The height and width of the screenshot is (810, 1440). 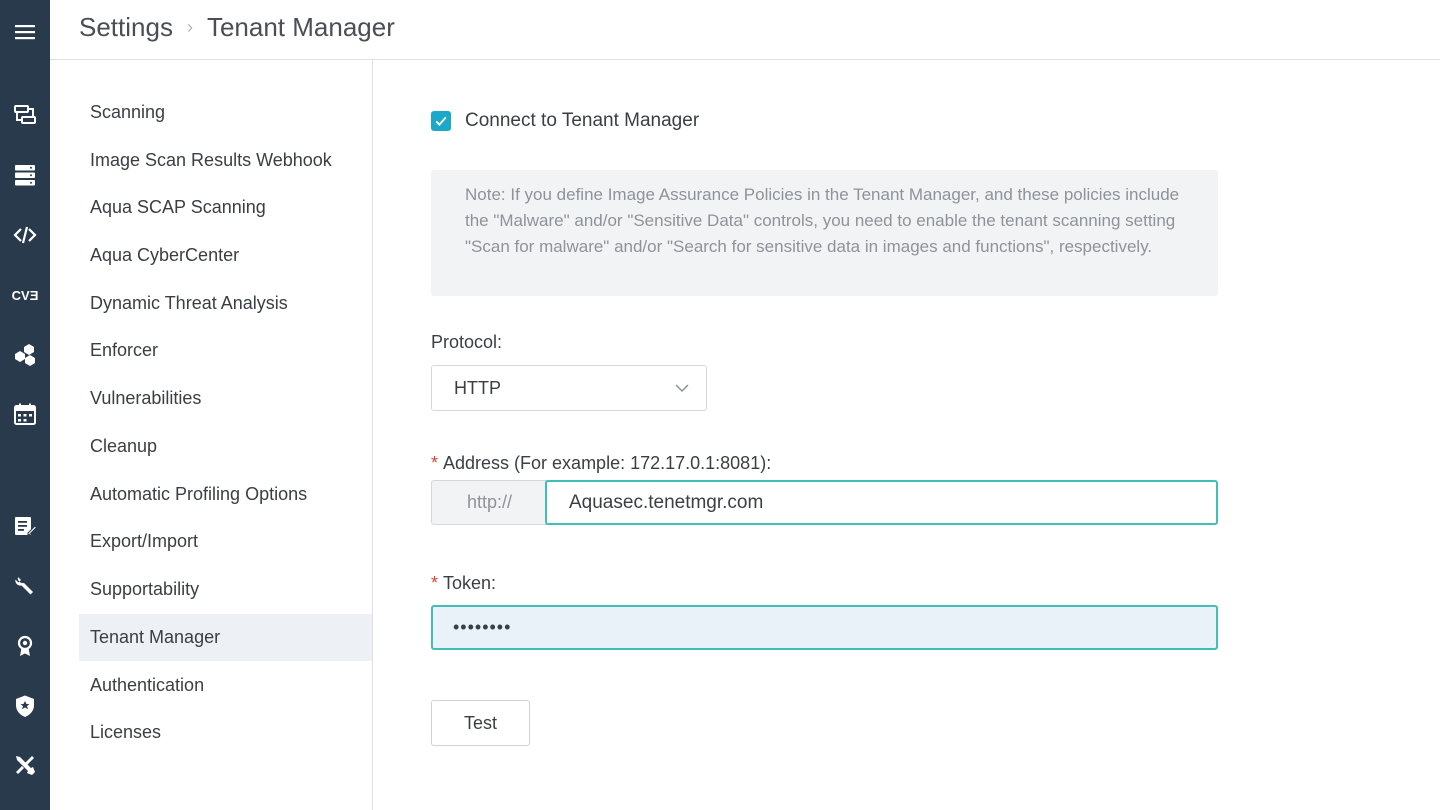 I want to click on nav-item-label: Cleanup, so click(x=124, y=446).